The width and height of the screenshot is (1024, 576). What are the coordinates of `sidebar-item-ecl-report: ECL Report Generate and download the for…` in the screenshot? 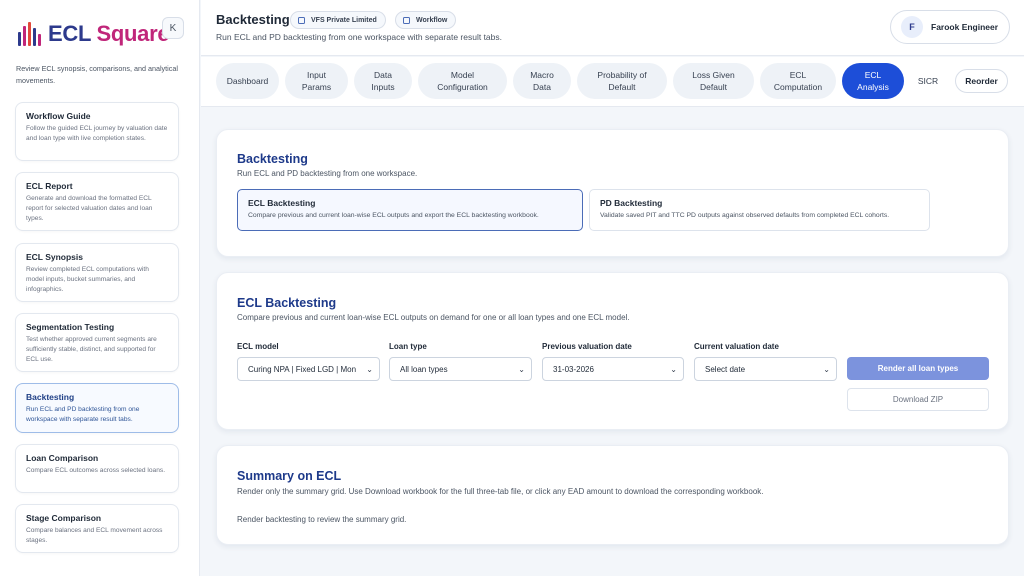 It's located at (97, 201).